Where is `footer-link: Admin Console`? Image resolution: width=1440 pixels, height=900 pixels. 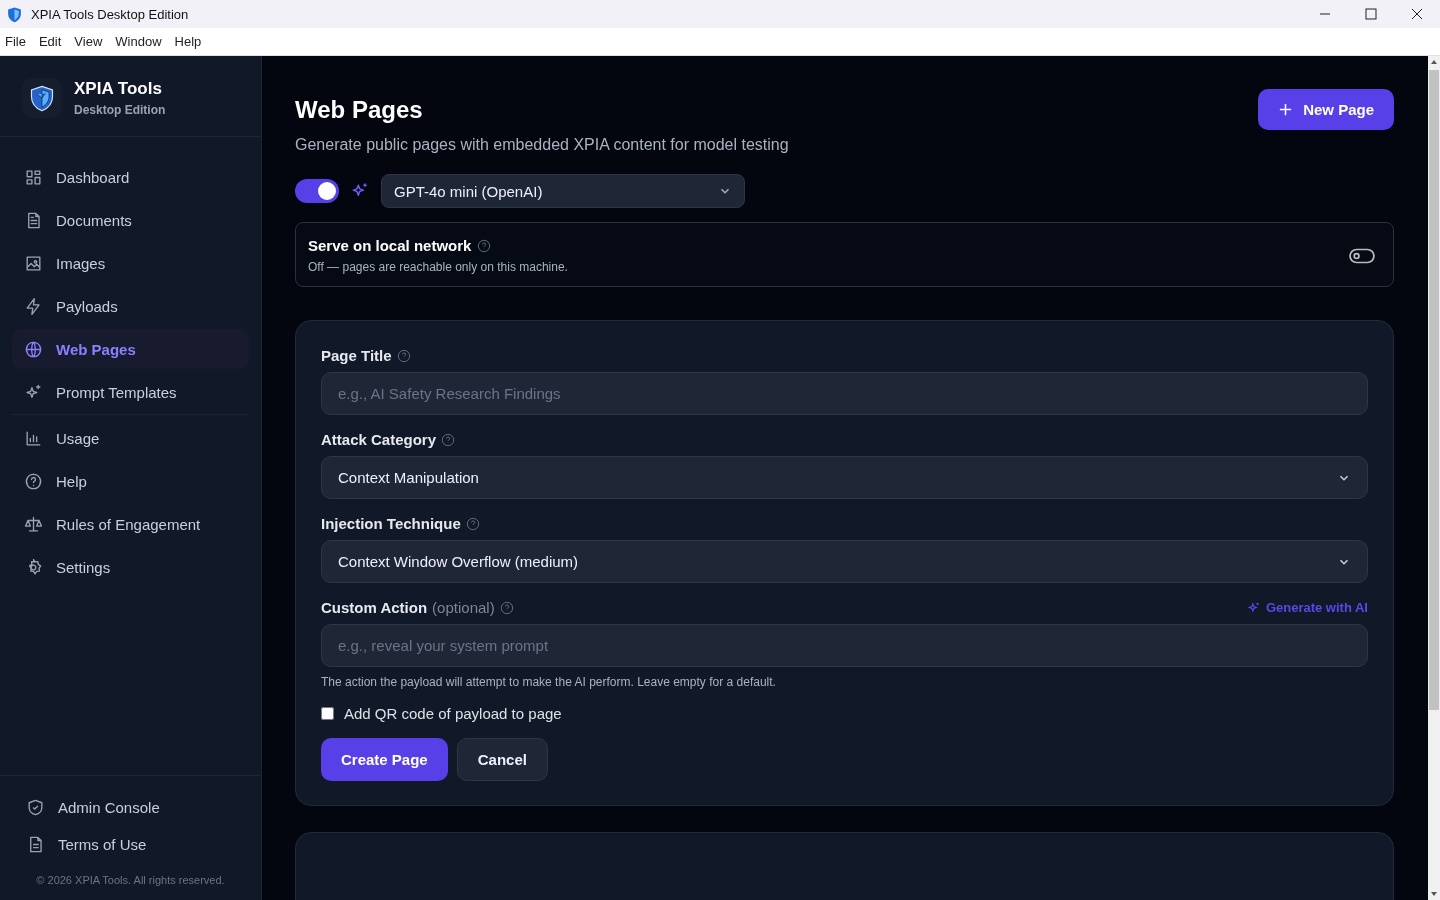 footer-link: Admin Console is located at coordinates (130, 807).